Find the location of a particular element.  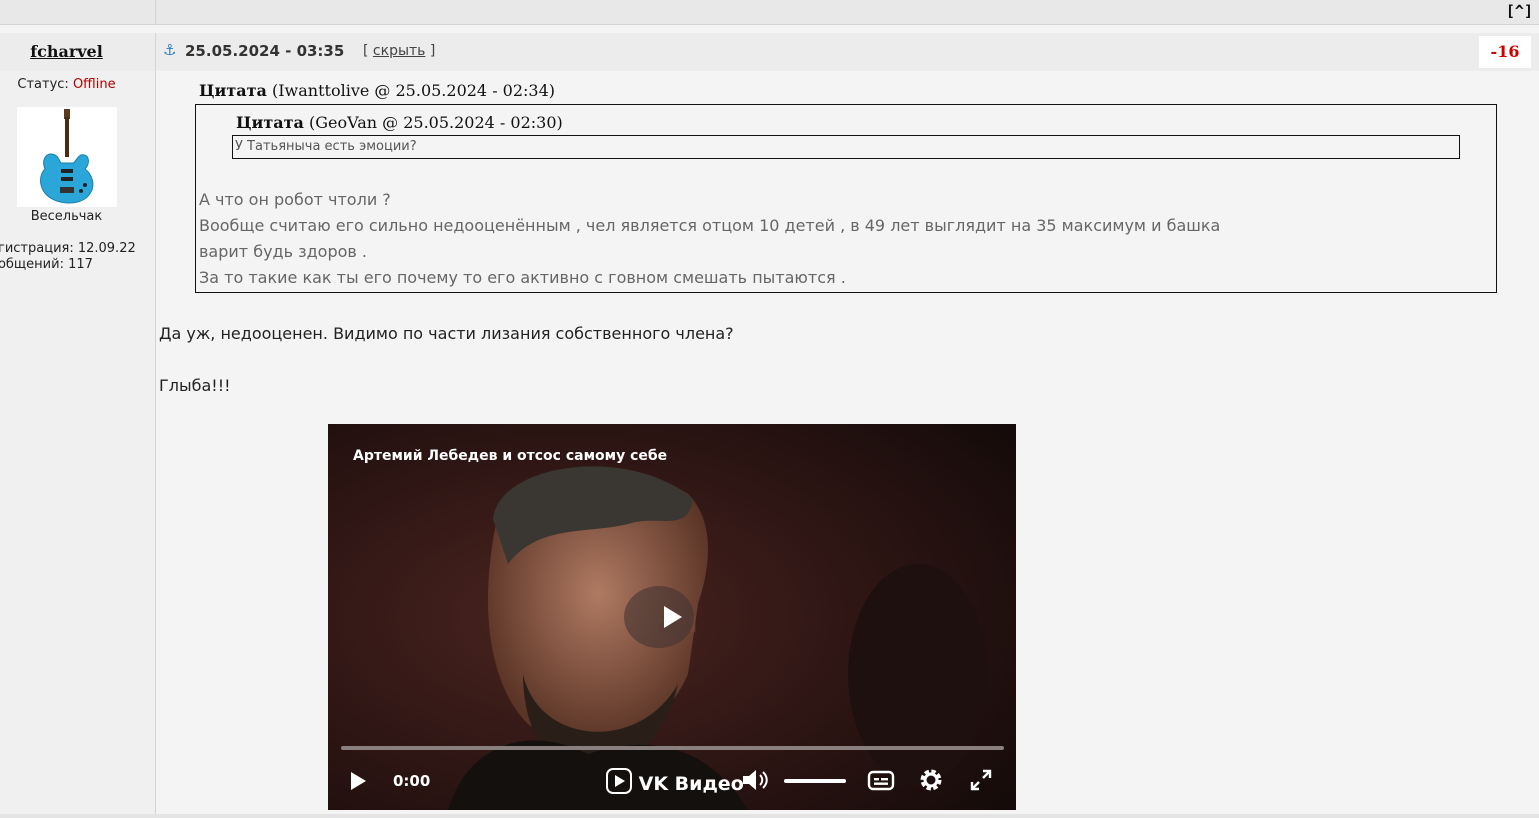

status-label: Статус: is located at coordinates (43, 84).